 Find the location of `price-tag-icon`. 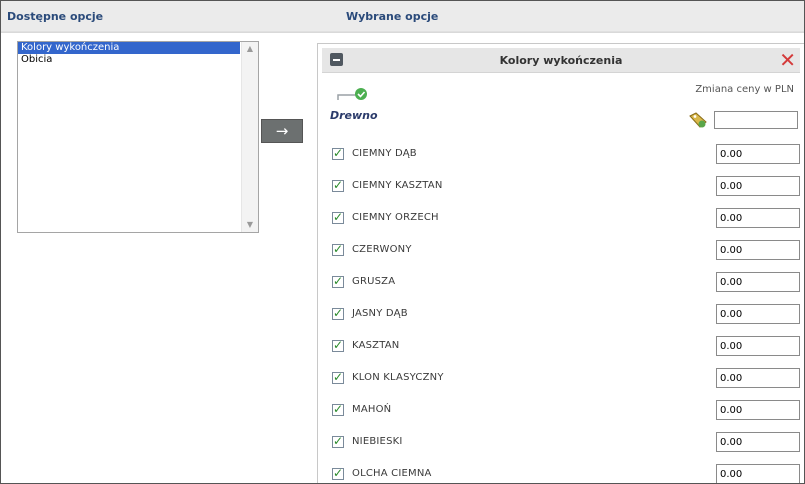

price-tag-icon is located at coordinates (698, 120).